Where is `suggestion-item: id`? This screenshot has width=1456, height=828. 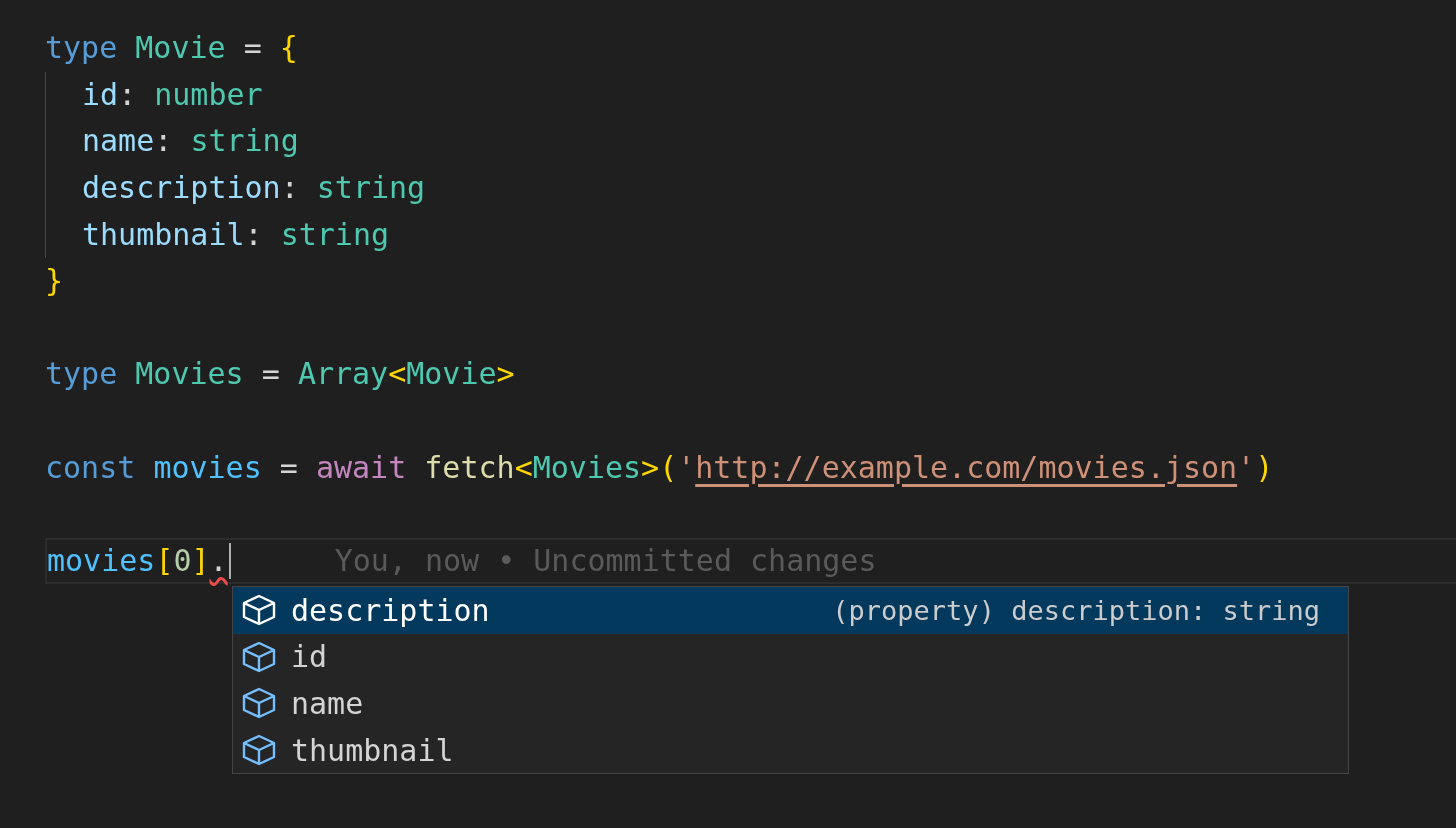 suggestion-item: id is located at coordinates (790, 657).